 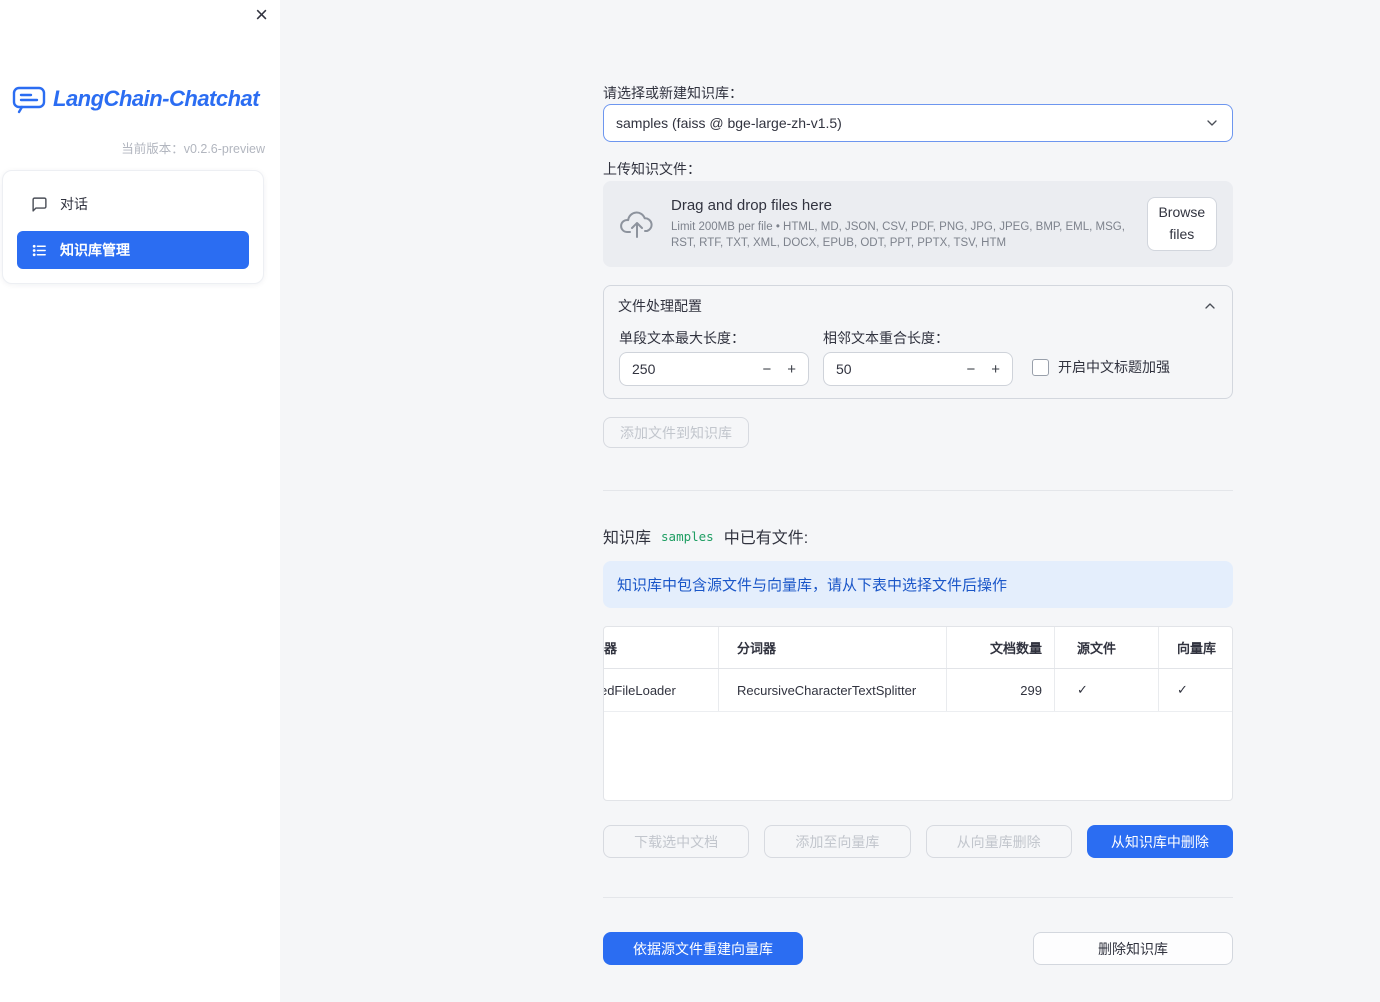 I want to click on heading-prefix: 知识库, so click(x=627, y=538).